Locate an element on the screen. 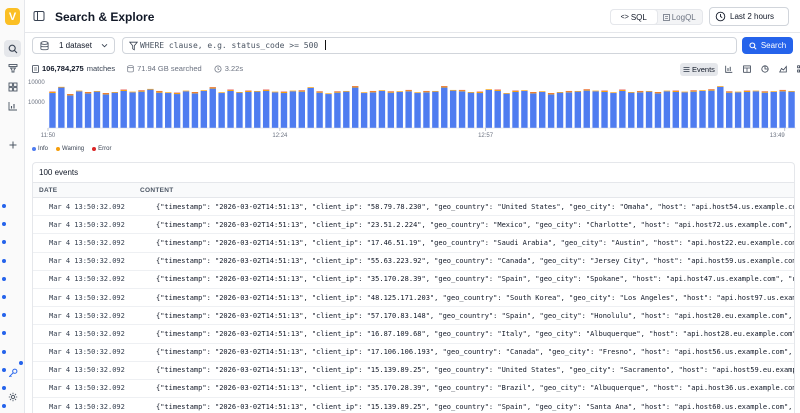 This screenshot has width=800, height=413. view-tabs: Events is located at coordinates (740, 69).